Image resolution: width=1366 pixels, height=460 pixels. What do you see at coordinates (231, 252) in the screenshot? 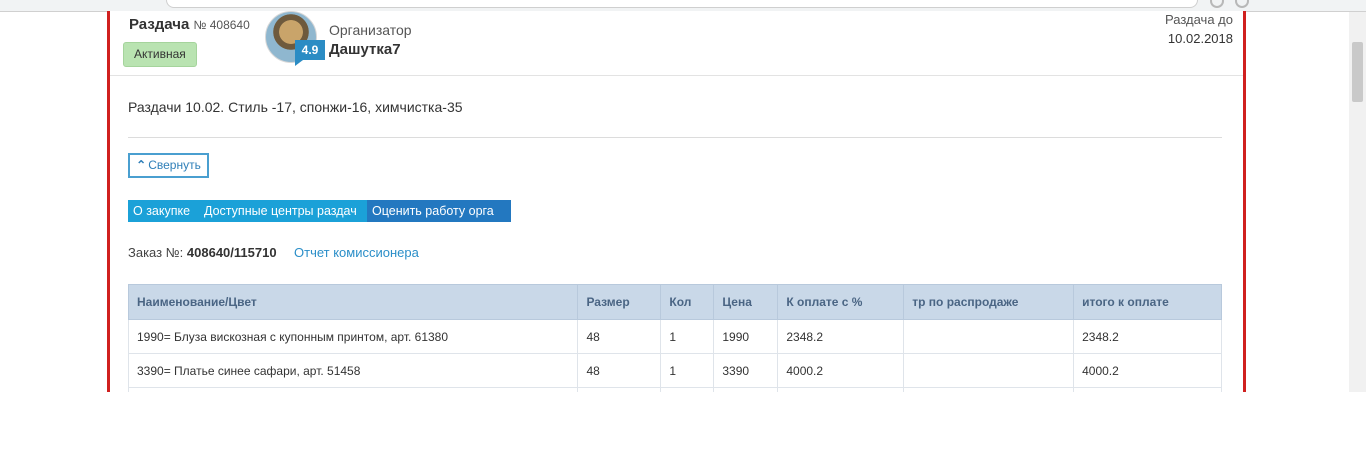
I see `order-number: 408640/115710` at bounding box center [231, 252].